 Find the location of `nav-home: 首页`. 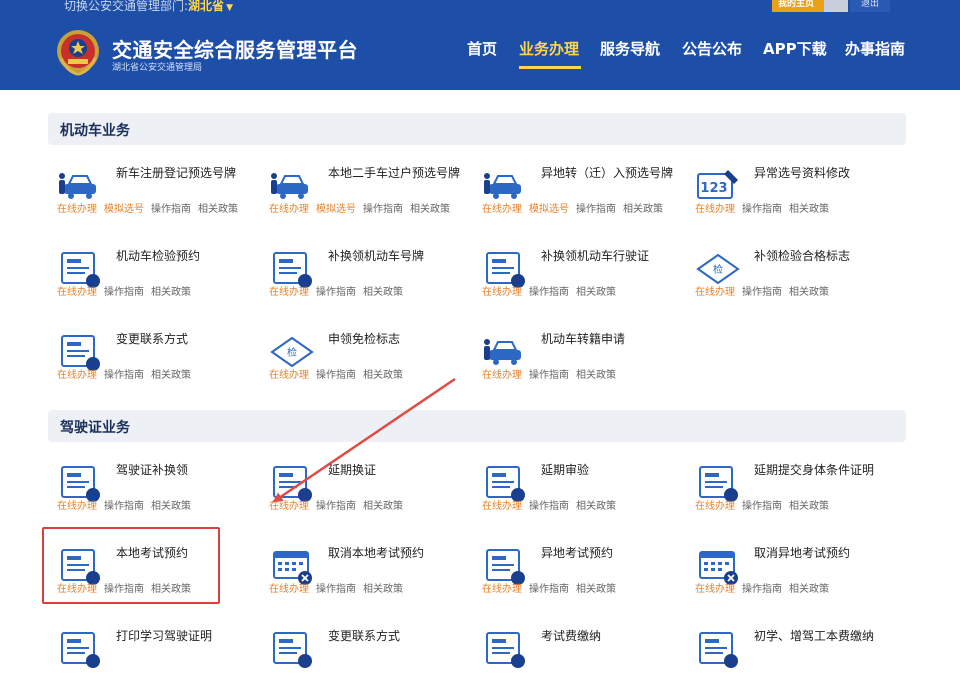

nav-home: 首页 is located at coordinates (482, 48).